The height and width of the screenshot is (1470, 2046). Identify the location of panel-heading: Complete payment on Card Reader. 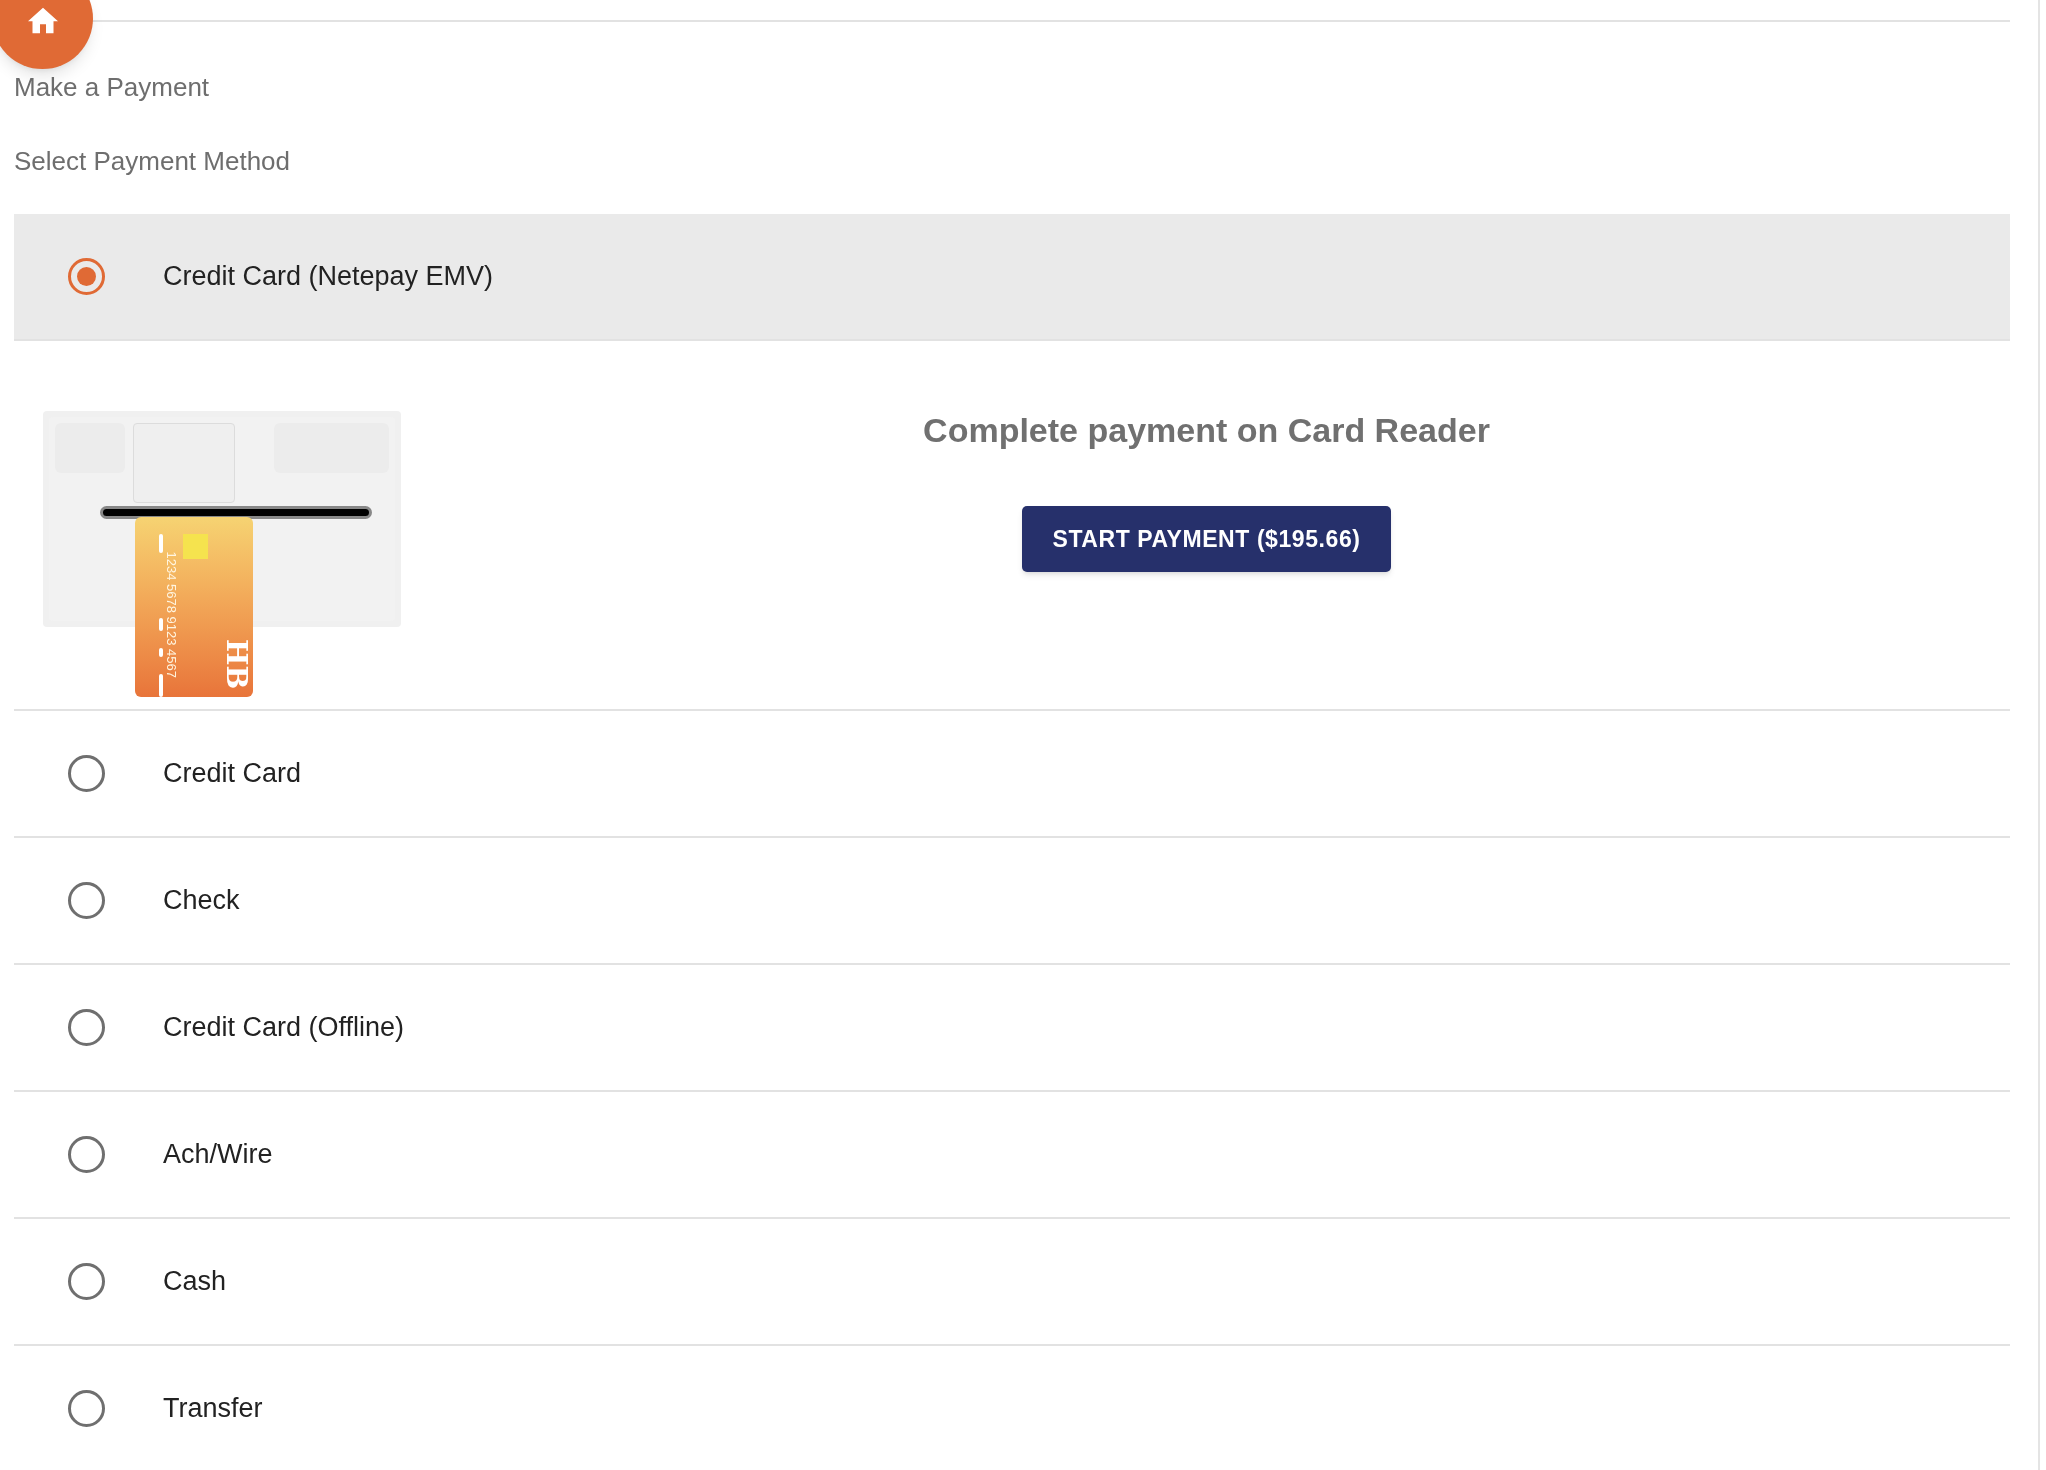
(1206, 430).